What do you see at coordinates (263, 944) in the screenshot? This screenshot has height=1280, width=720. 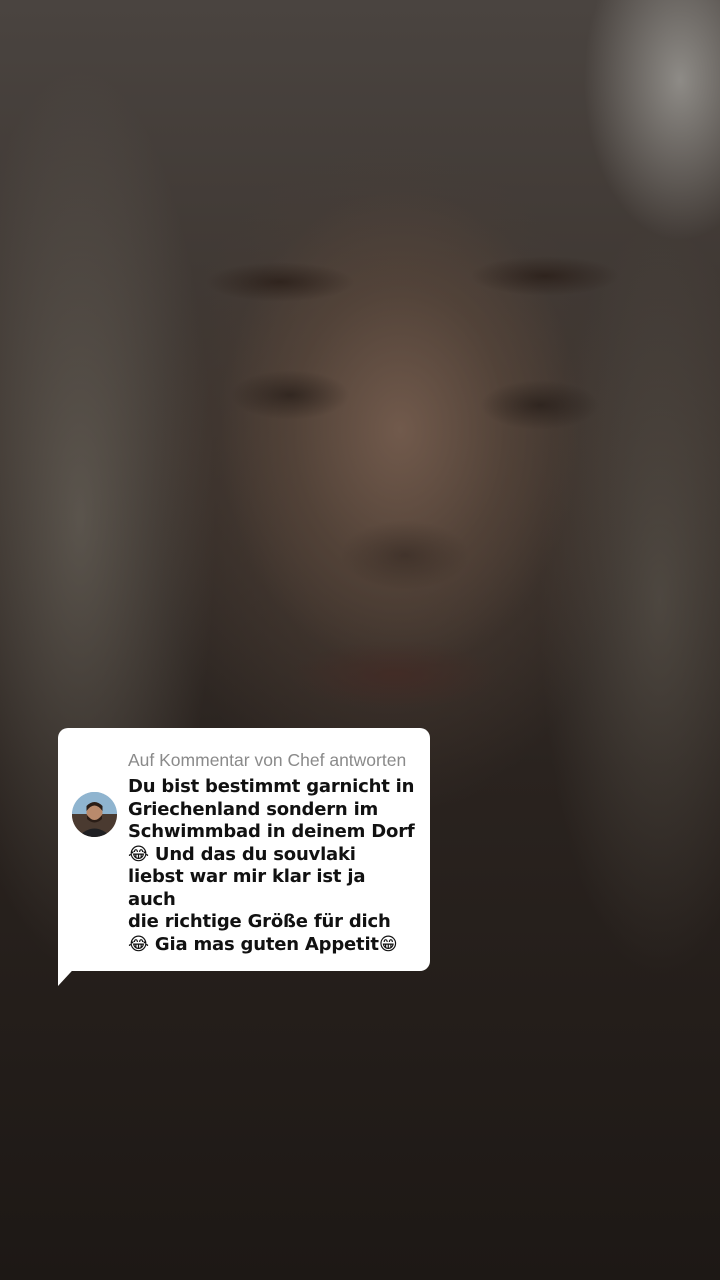 I see `comment-line: 😂 Gia mas guten Appetit😁` at bounding box center [263, 944].